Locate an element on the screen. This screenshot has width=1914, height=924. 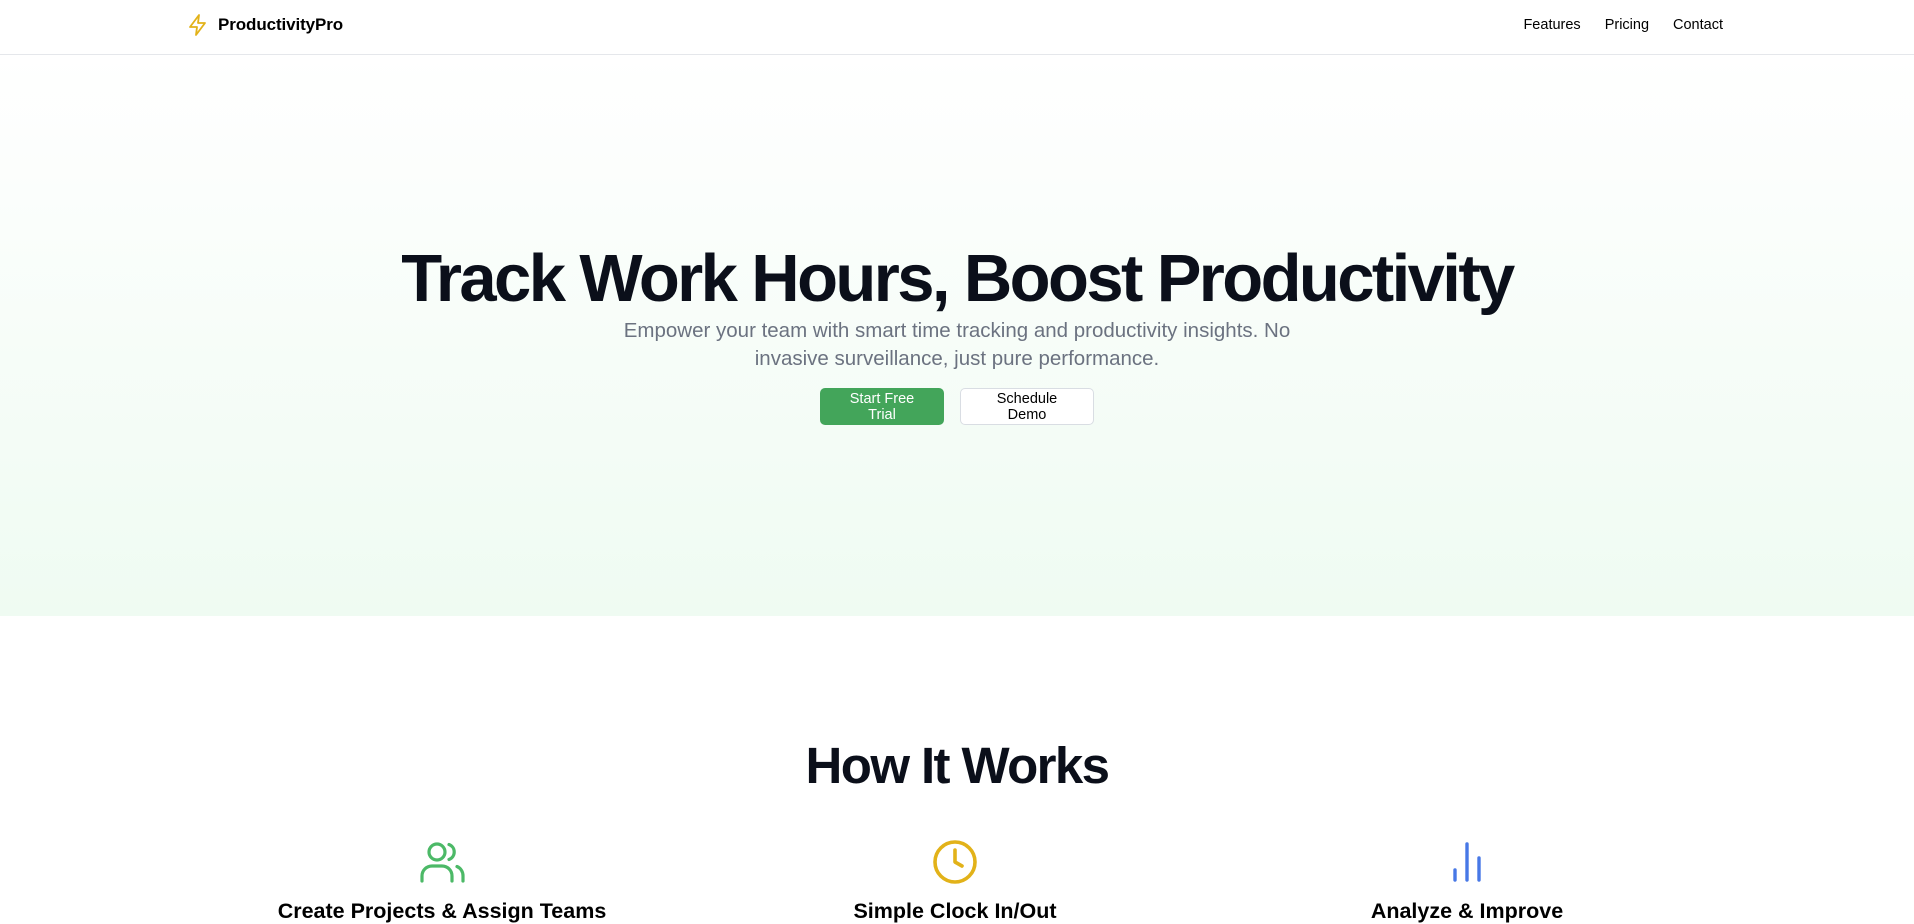
start-free-trial-button: Start Free Trial is located at coordinates (882, 406).